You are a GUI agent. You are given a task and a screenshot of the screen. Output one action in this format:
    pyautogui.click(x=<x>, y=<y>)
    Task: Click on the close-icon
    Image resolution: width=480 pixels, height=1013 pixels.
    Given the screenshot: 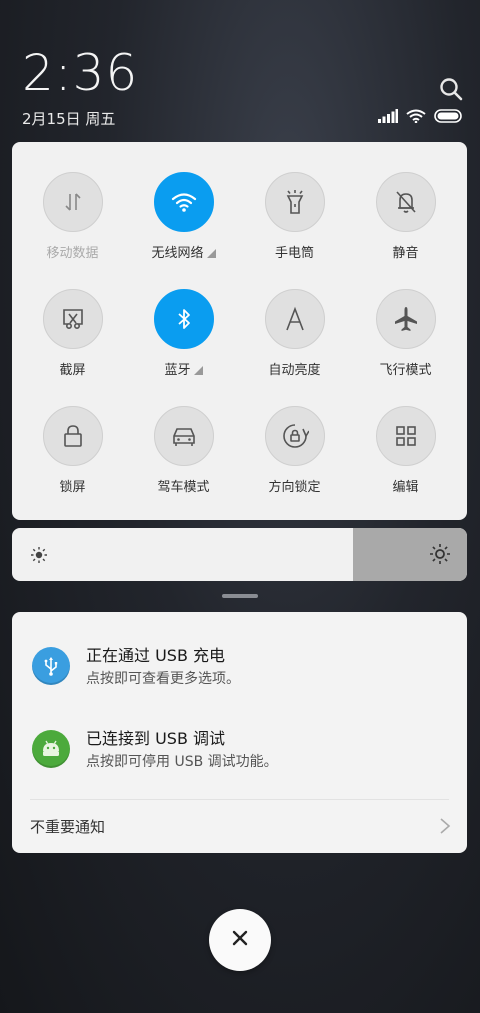 What is the action you would take?
    pyautogui.click(x=240, y=940)
    